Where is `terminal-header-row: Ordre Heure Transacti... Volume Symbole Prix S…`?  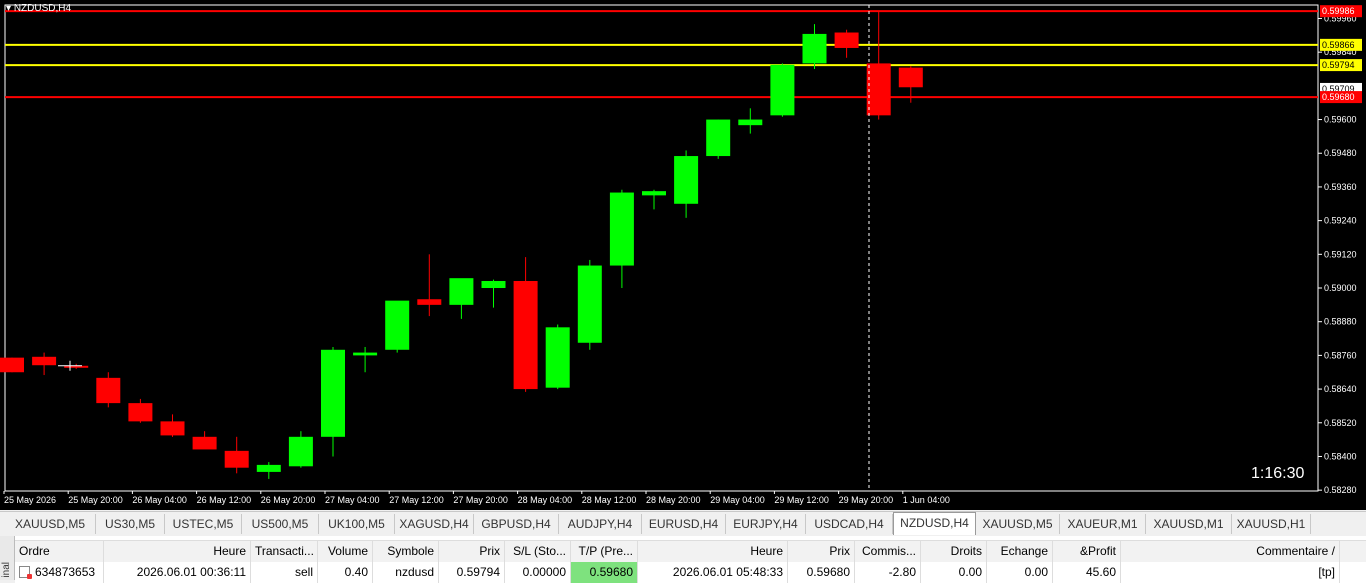
terminal-header-row: Ordre Heure Transacti... Volume Symbole Prix S… is located at coordinates (690, 551).